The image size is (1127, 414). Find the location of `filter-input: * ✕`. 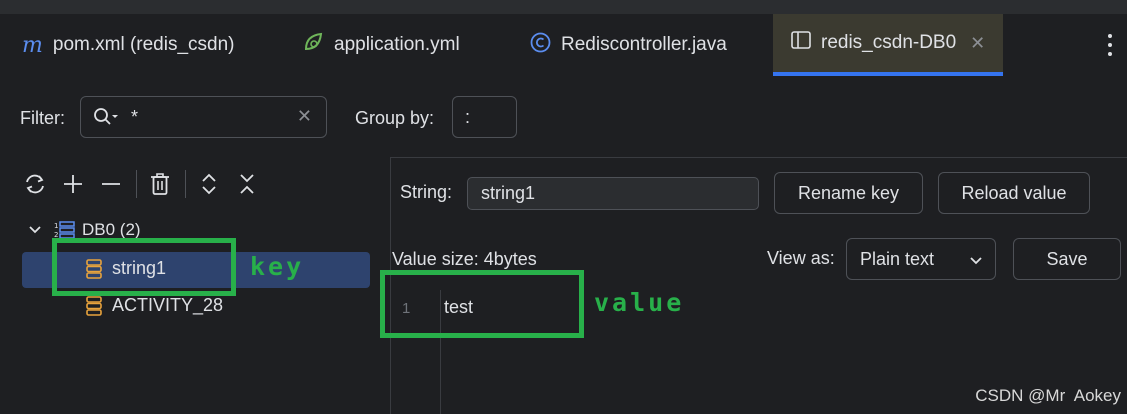

filter-input: * ✕ is located at coordinates (203, 117).